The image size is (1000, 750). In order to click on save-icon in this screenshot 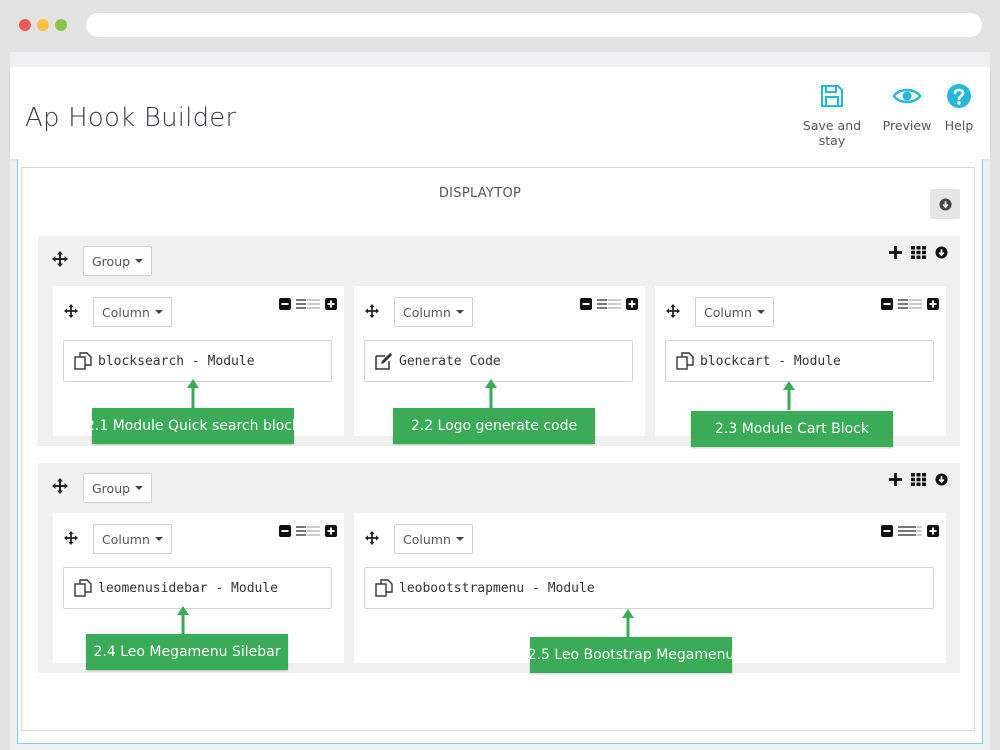, I will do `click(832, 96)`.